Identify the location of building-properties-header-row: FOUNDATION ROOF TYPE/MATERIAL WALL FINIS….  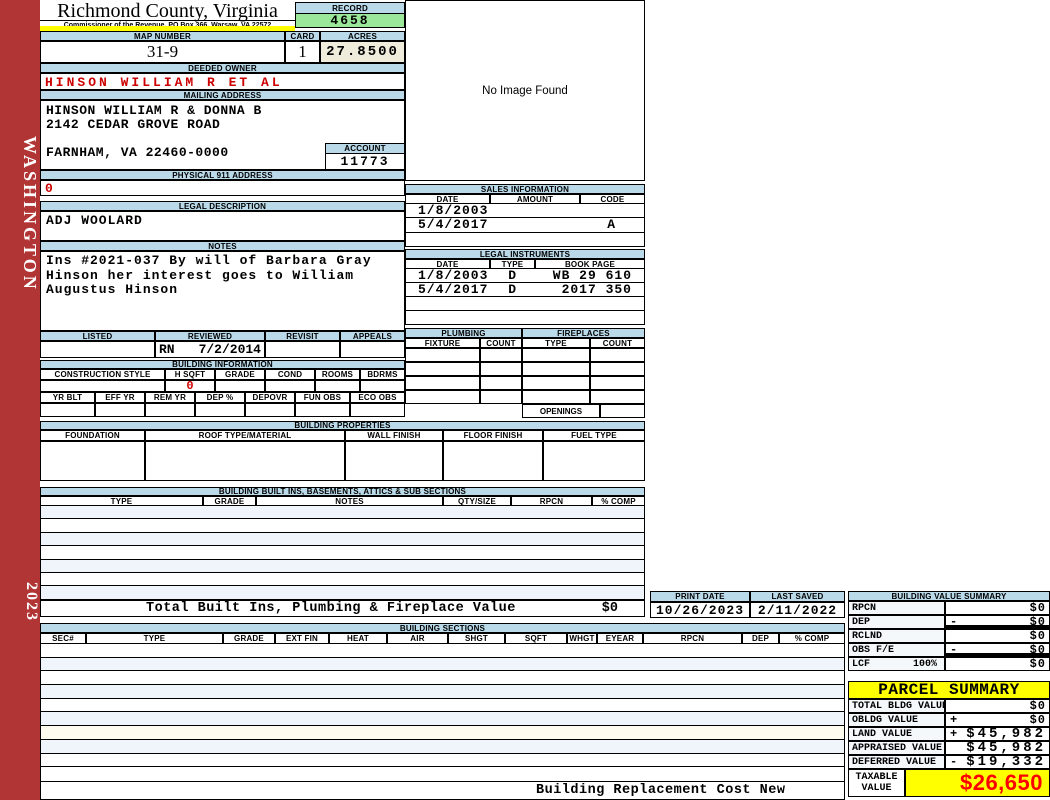
(342, 435).